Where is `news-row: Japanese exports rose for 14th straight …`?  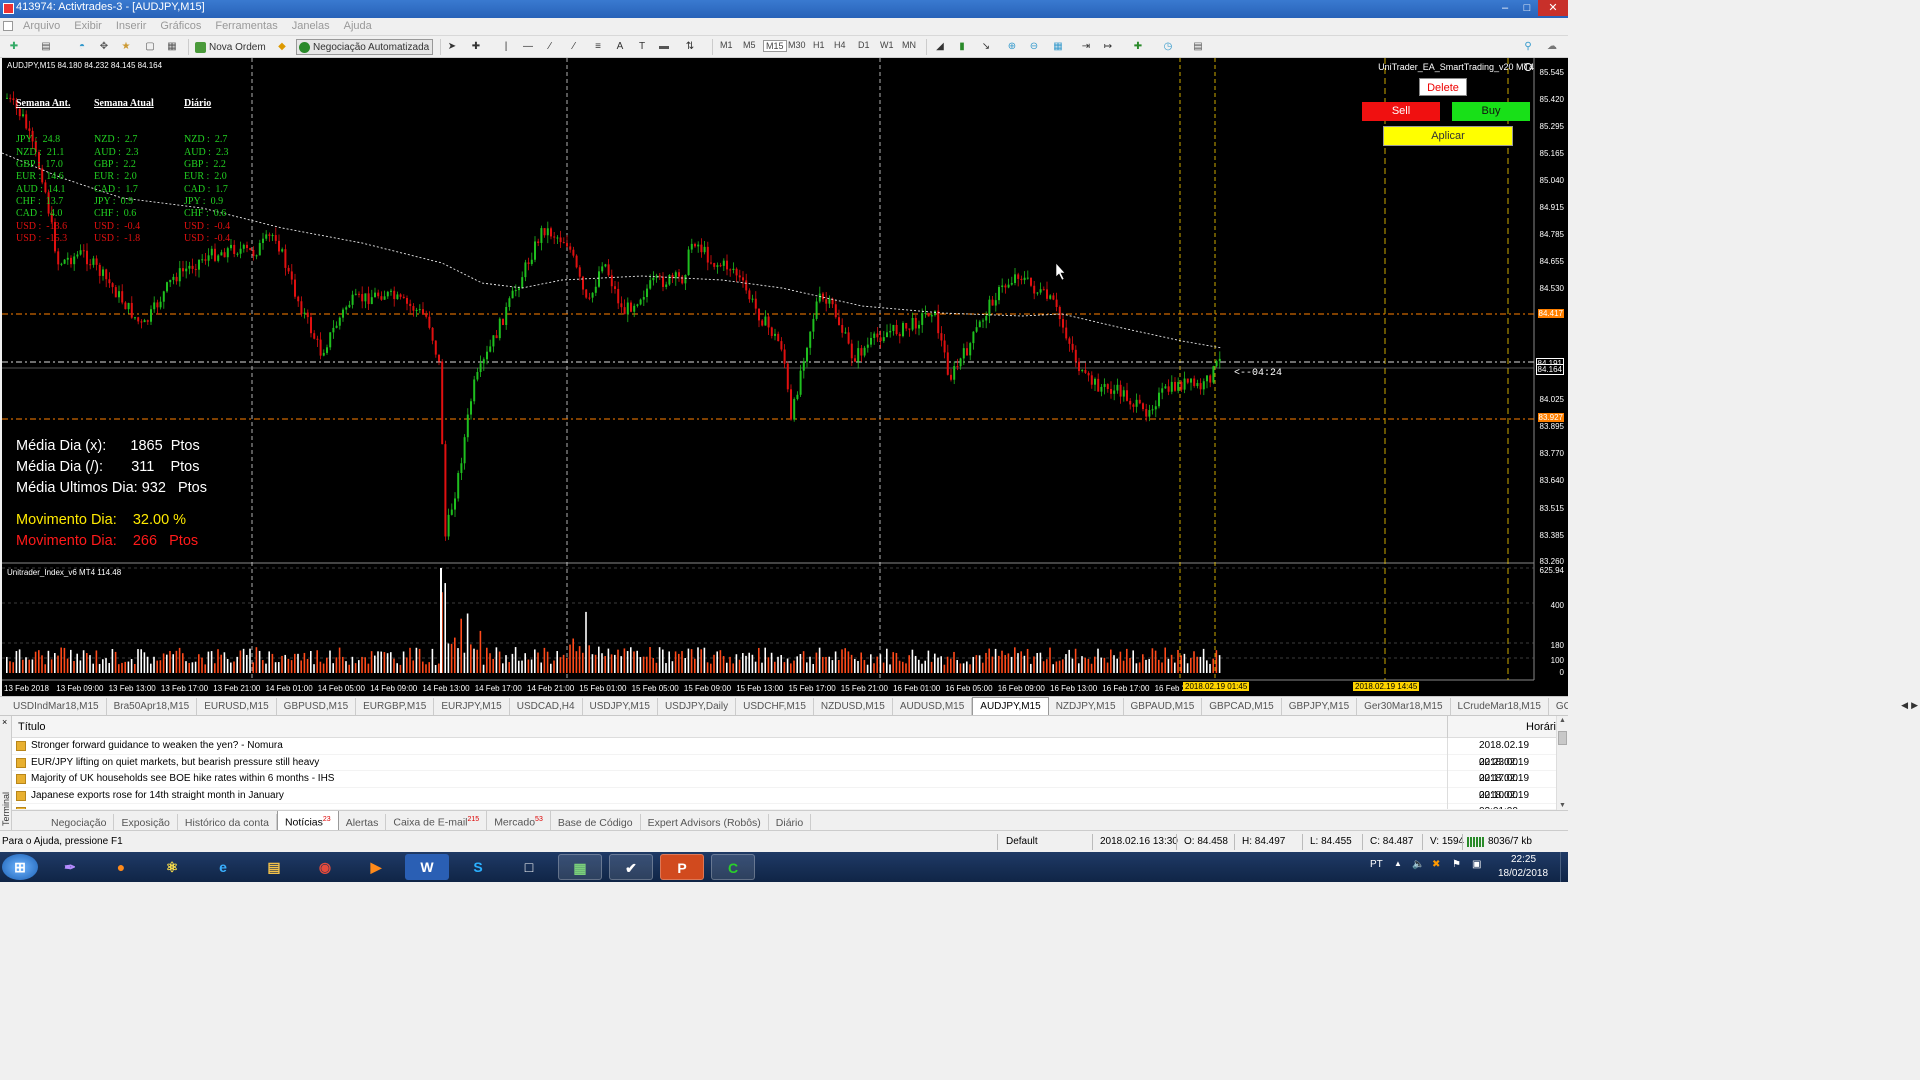 news-row: Japanese exports rose for 14th straight … is located at coordinates (784, 804).